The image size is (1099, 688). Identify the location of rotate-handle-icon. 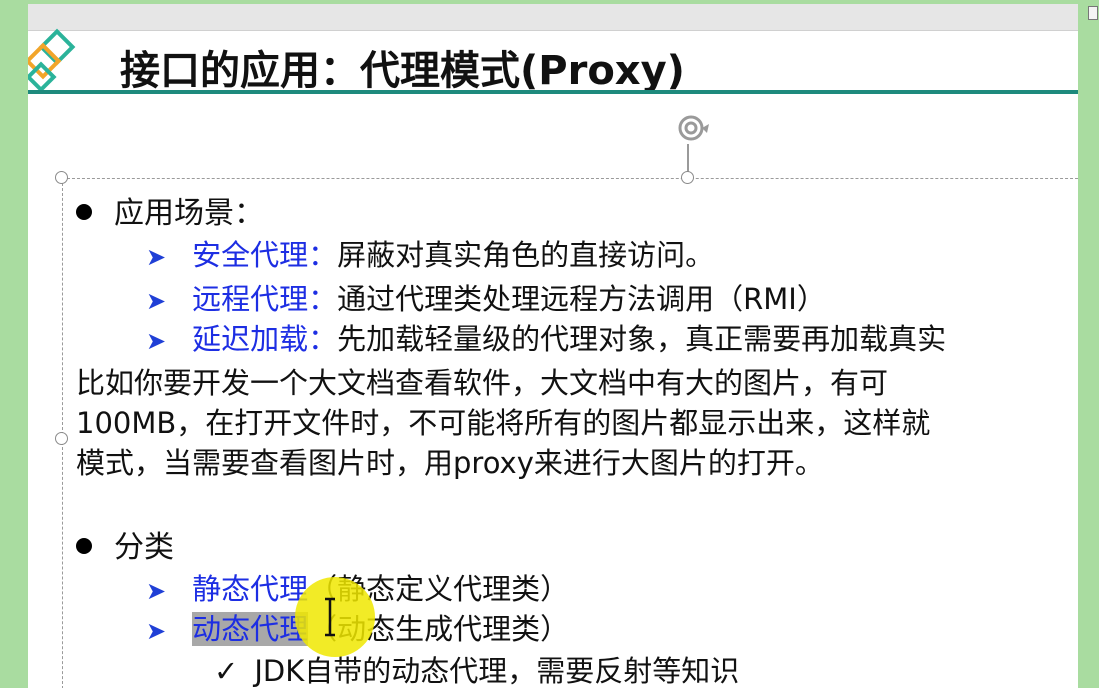
(693, 128).